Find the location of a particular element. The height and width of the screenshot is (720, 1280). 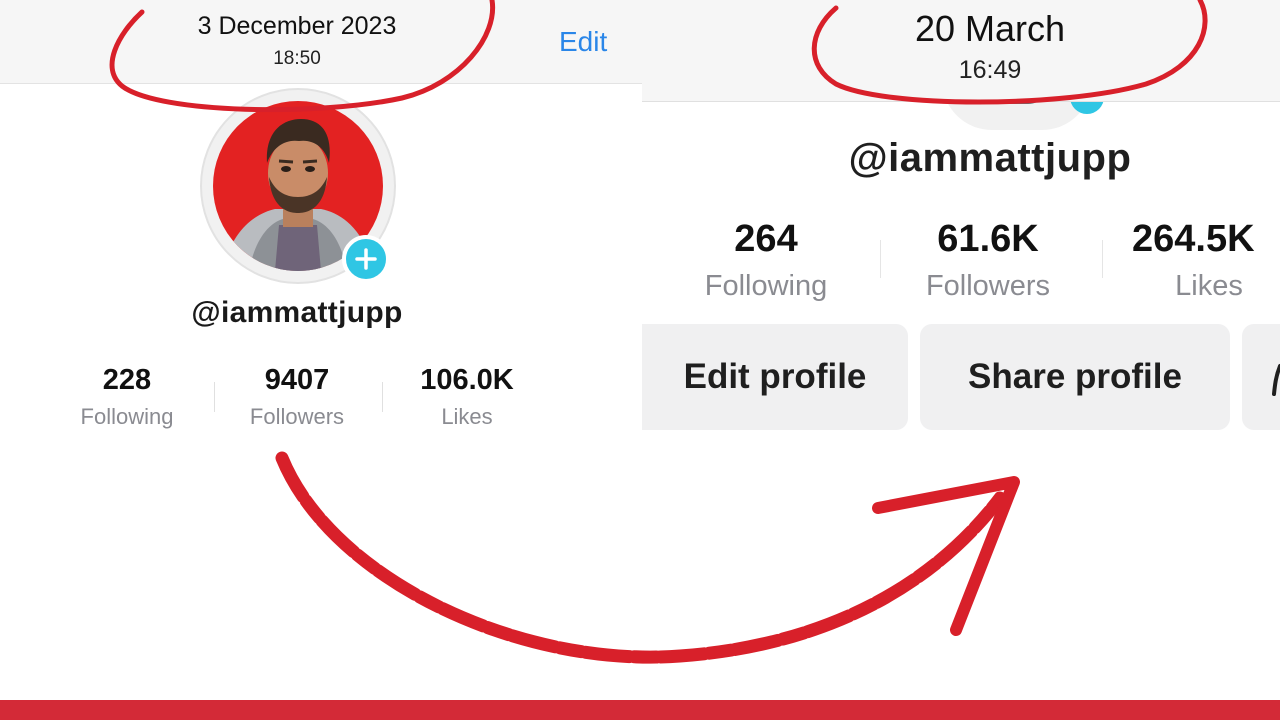

right-followers-count: 61.6K is located at coordinates (988, 239).